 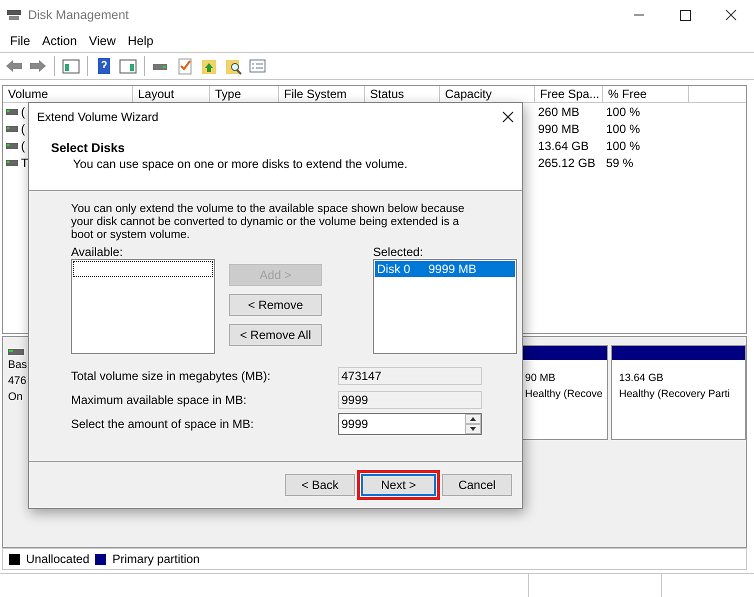 I want to click on partition-status: Healthy (Recove, so click(x=564, y=394).